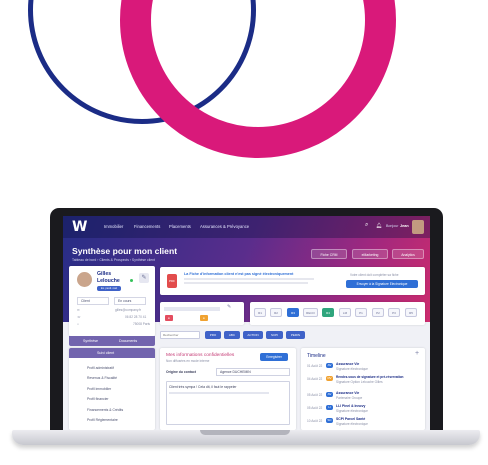 The height and width of the screenshot is (465, 488). Describe the element at coordinates (79, 317) in the screenshot. I see `phone-icon: ☏` at that location.